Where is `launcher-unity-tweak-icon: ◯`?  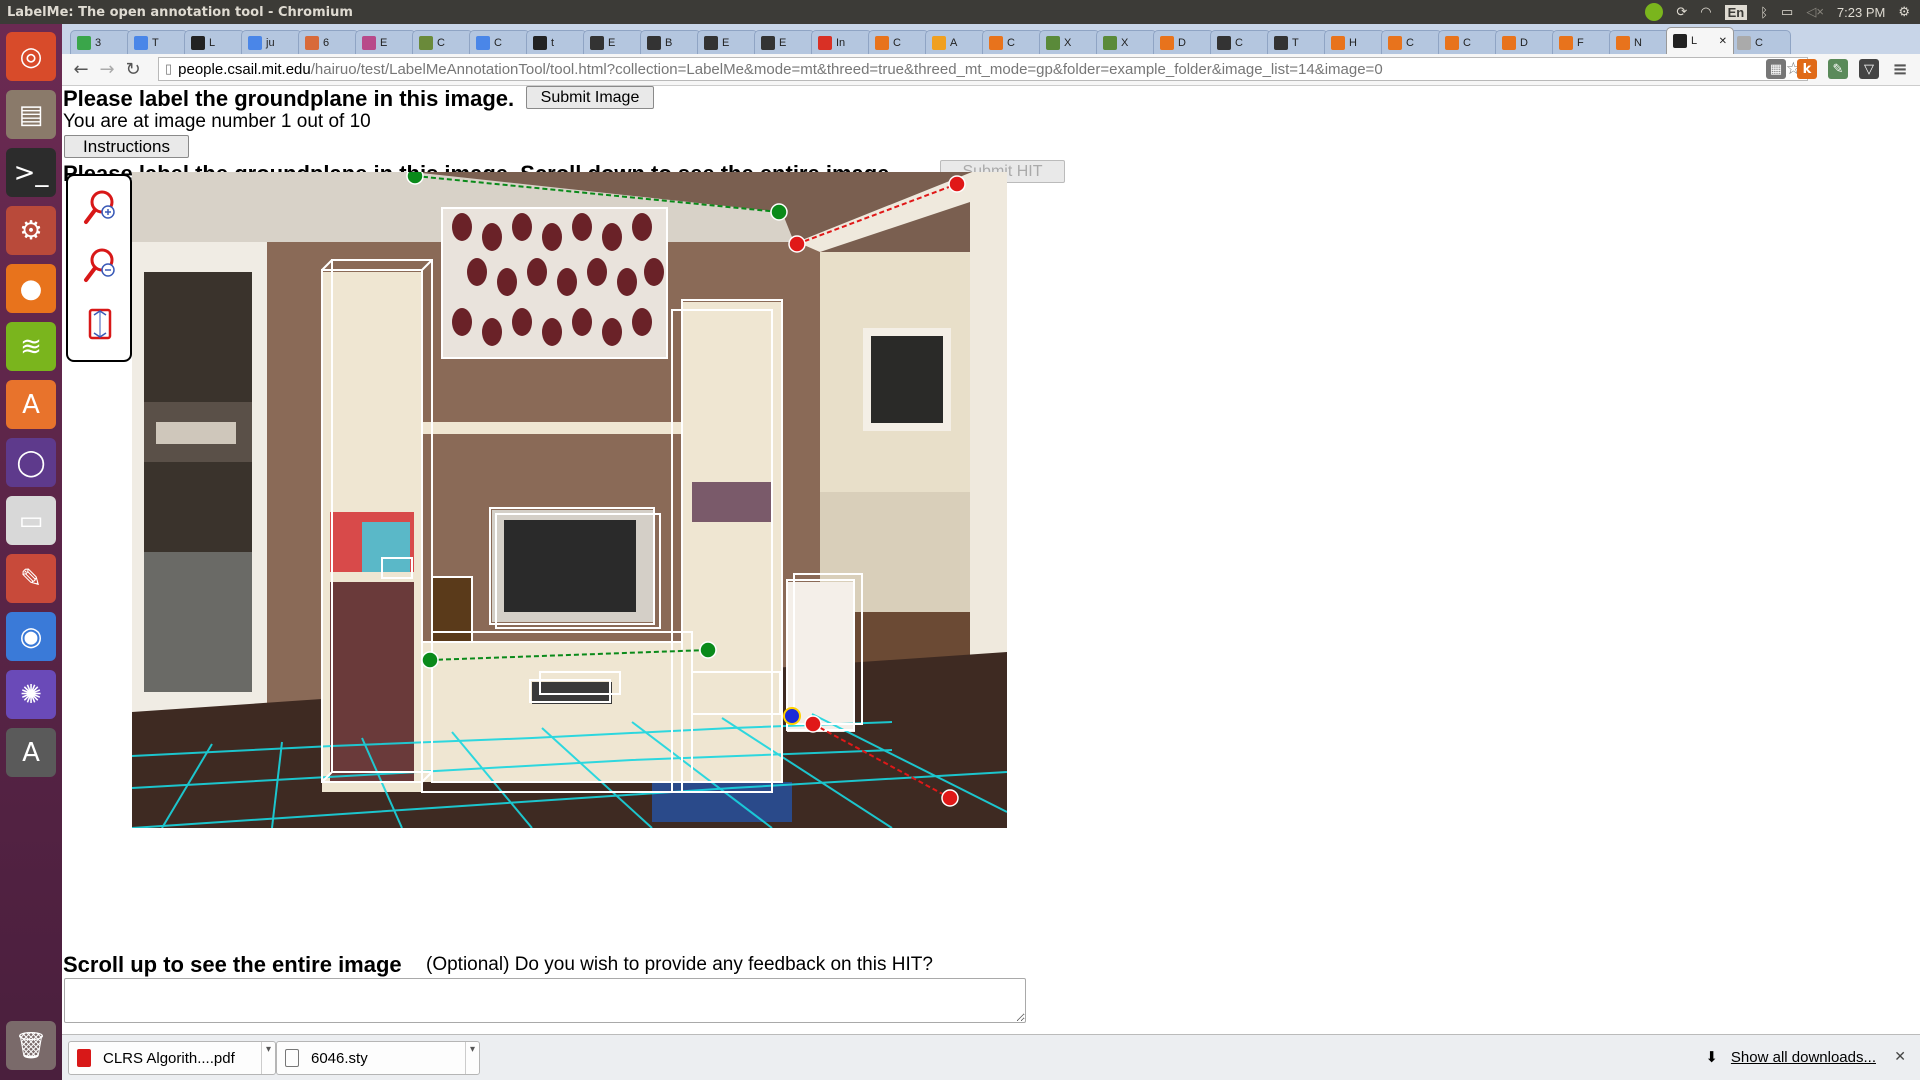 launcher-unity-tweak-icon: ◯ is located at coordinates (31, 462).